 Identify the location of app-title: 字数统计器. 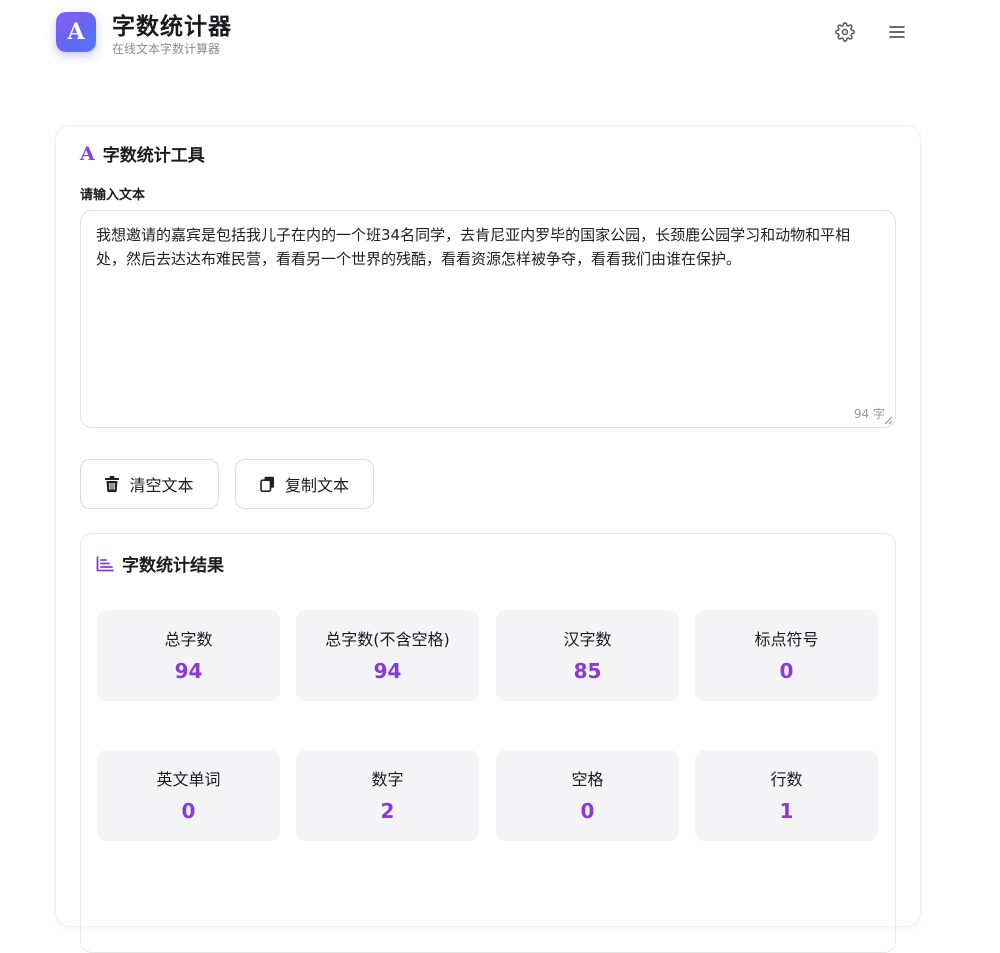
(172, 27).